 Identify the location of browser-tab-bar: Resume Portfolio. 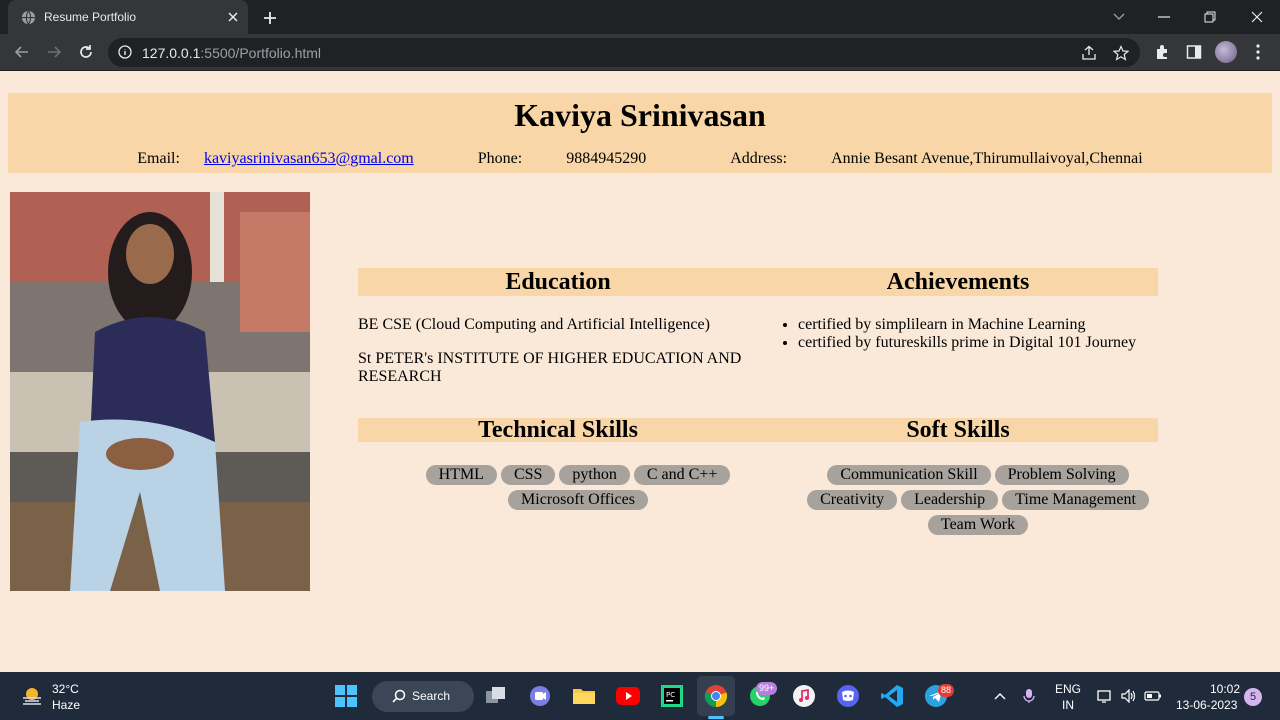
(640, 17).